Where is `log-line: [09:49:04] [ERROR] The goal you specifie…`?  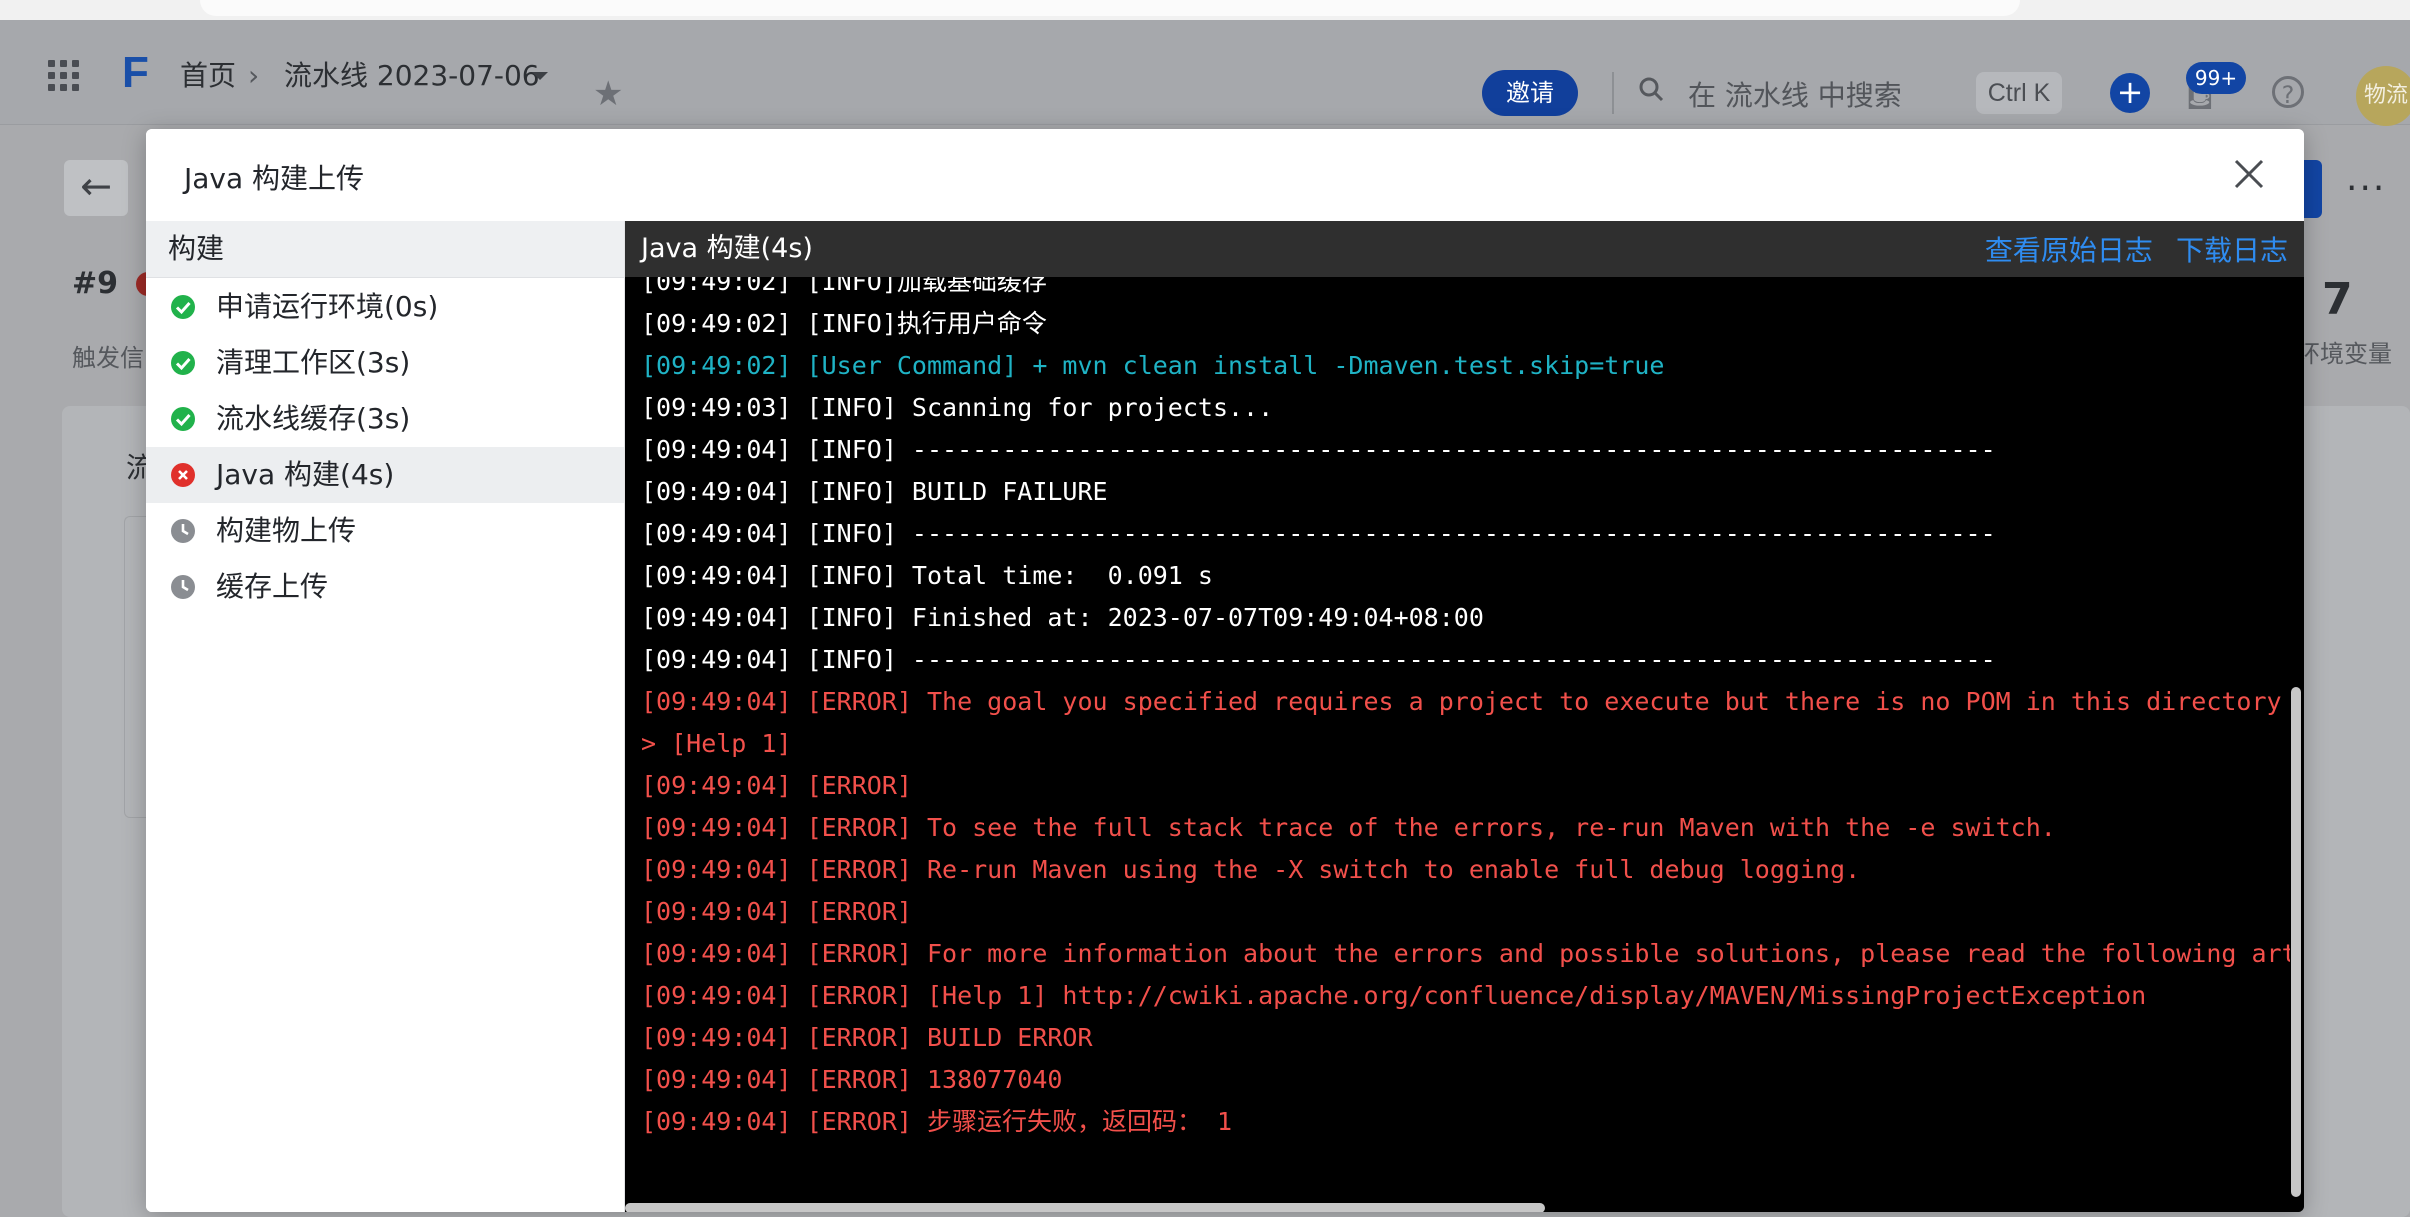
log-line: [09:49:04] [ERROR] The goal you specifie… is located at coordinates (1461, 701).